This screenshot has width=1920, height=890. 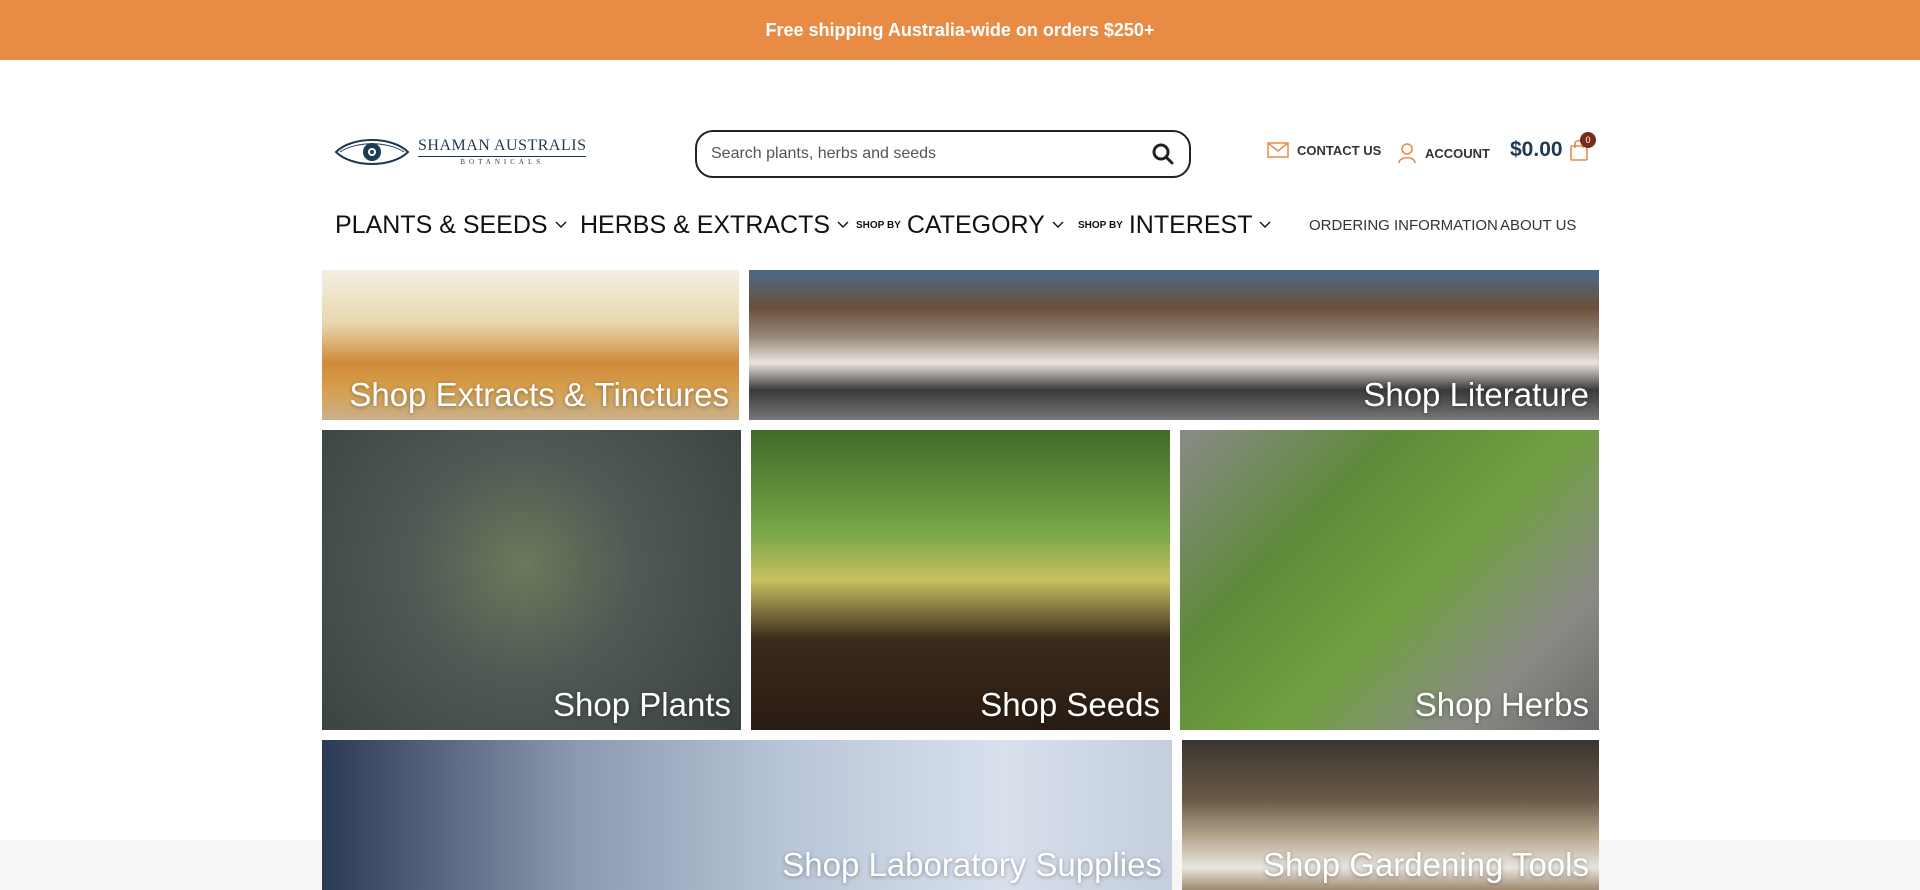 What do you see at coordinates (960, 580) in the screenshot?
I see `tile-seeds: Shop Seeds` at bounding box center [960, 580].